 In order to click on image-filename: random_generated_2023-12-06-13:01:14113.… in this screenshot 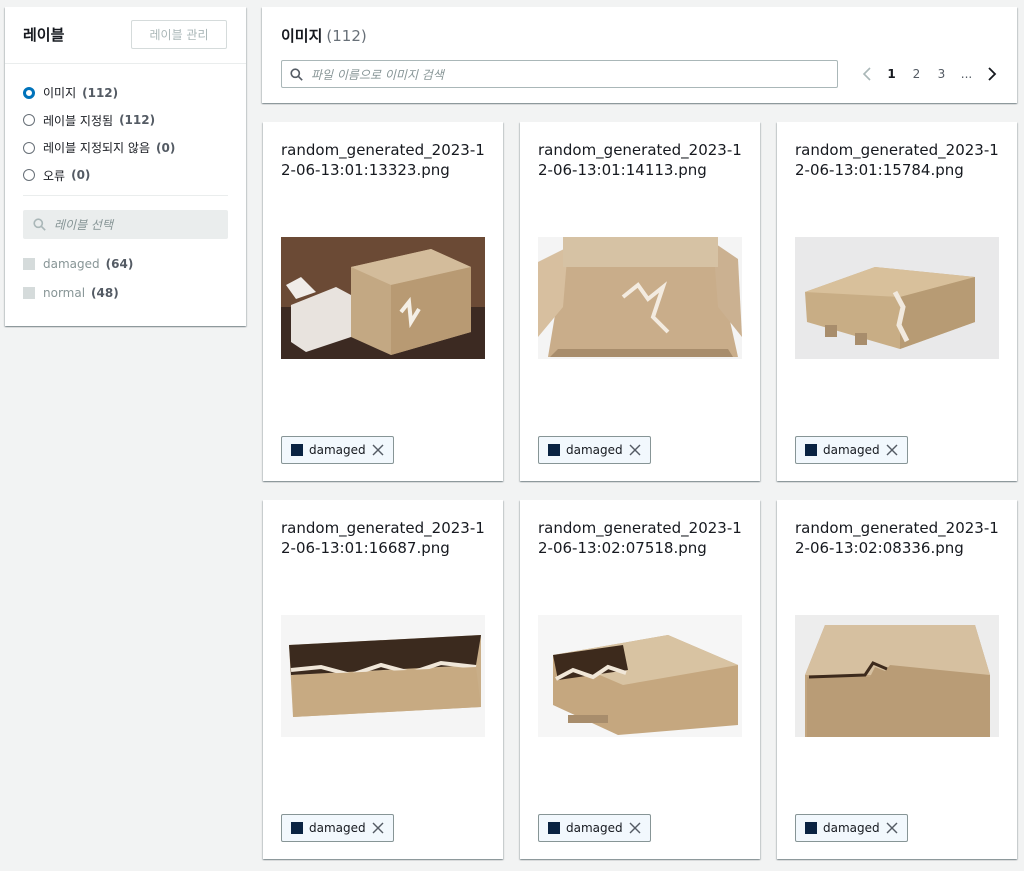, I will do `click(640, 160)`.